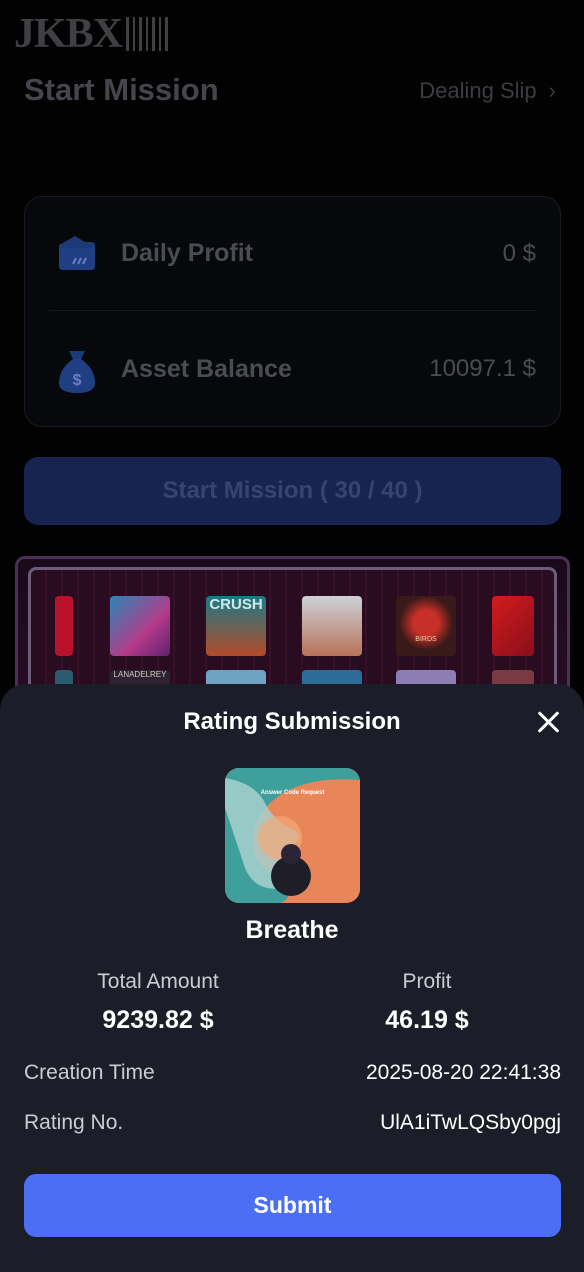 The width and height of the screenshot is (584, 1272). What do you see at coordinates (548, 722) in the screenshot?
I see `close-icon` at bounding box center [548, 722].